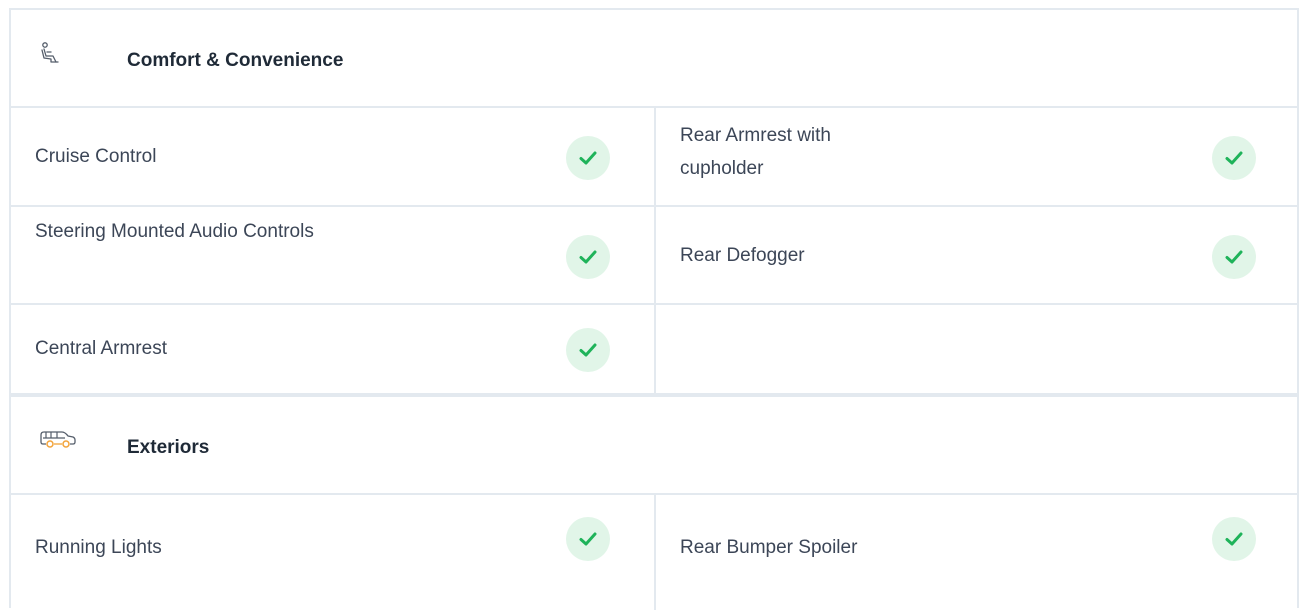 The height and width of the screenshot is (610, 1302). Describe the element at coordinates (174, 231) in the screenshot. I see `feature-label: Steering Mounted Audio Controls` at that location.